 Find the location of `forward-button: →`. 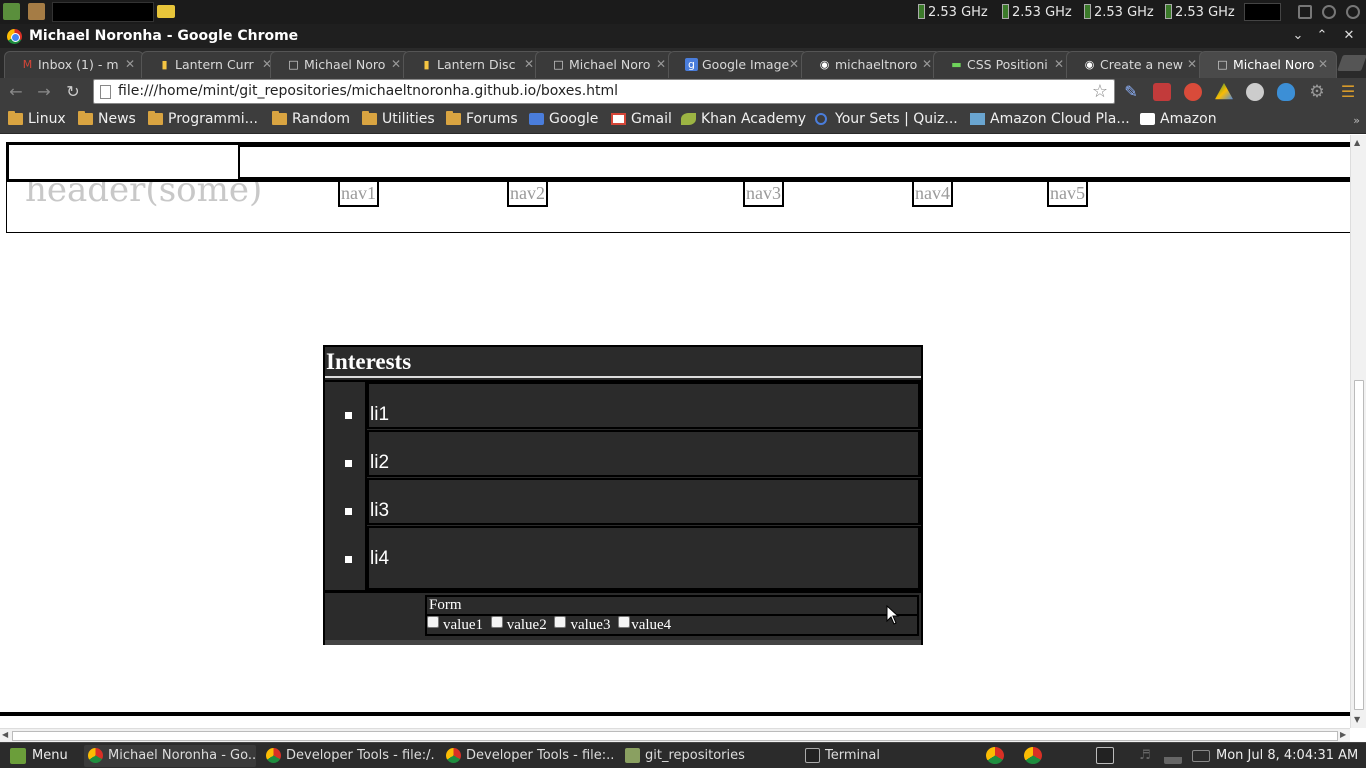

forward-button: → is located at coordinates (44, 92).